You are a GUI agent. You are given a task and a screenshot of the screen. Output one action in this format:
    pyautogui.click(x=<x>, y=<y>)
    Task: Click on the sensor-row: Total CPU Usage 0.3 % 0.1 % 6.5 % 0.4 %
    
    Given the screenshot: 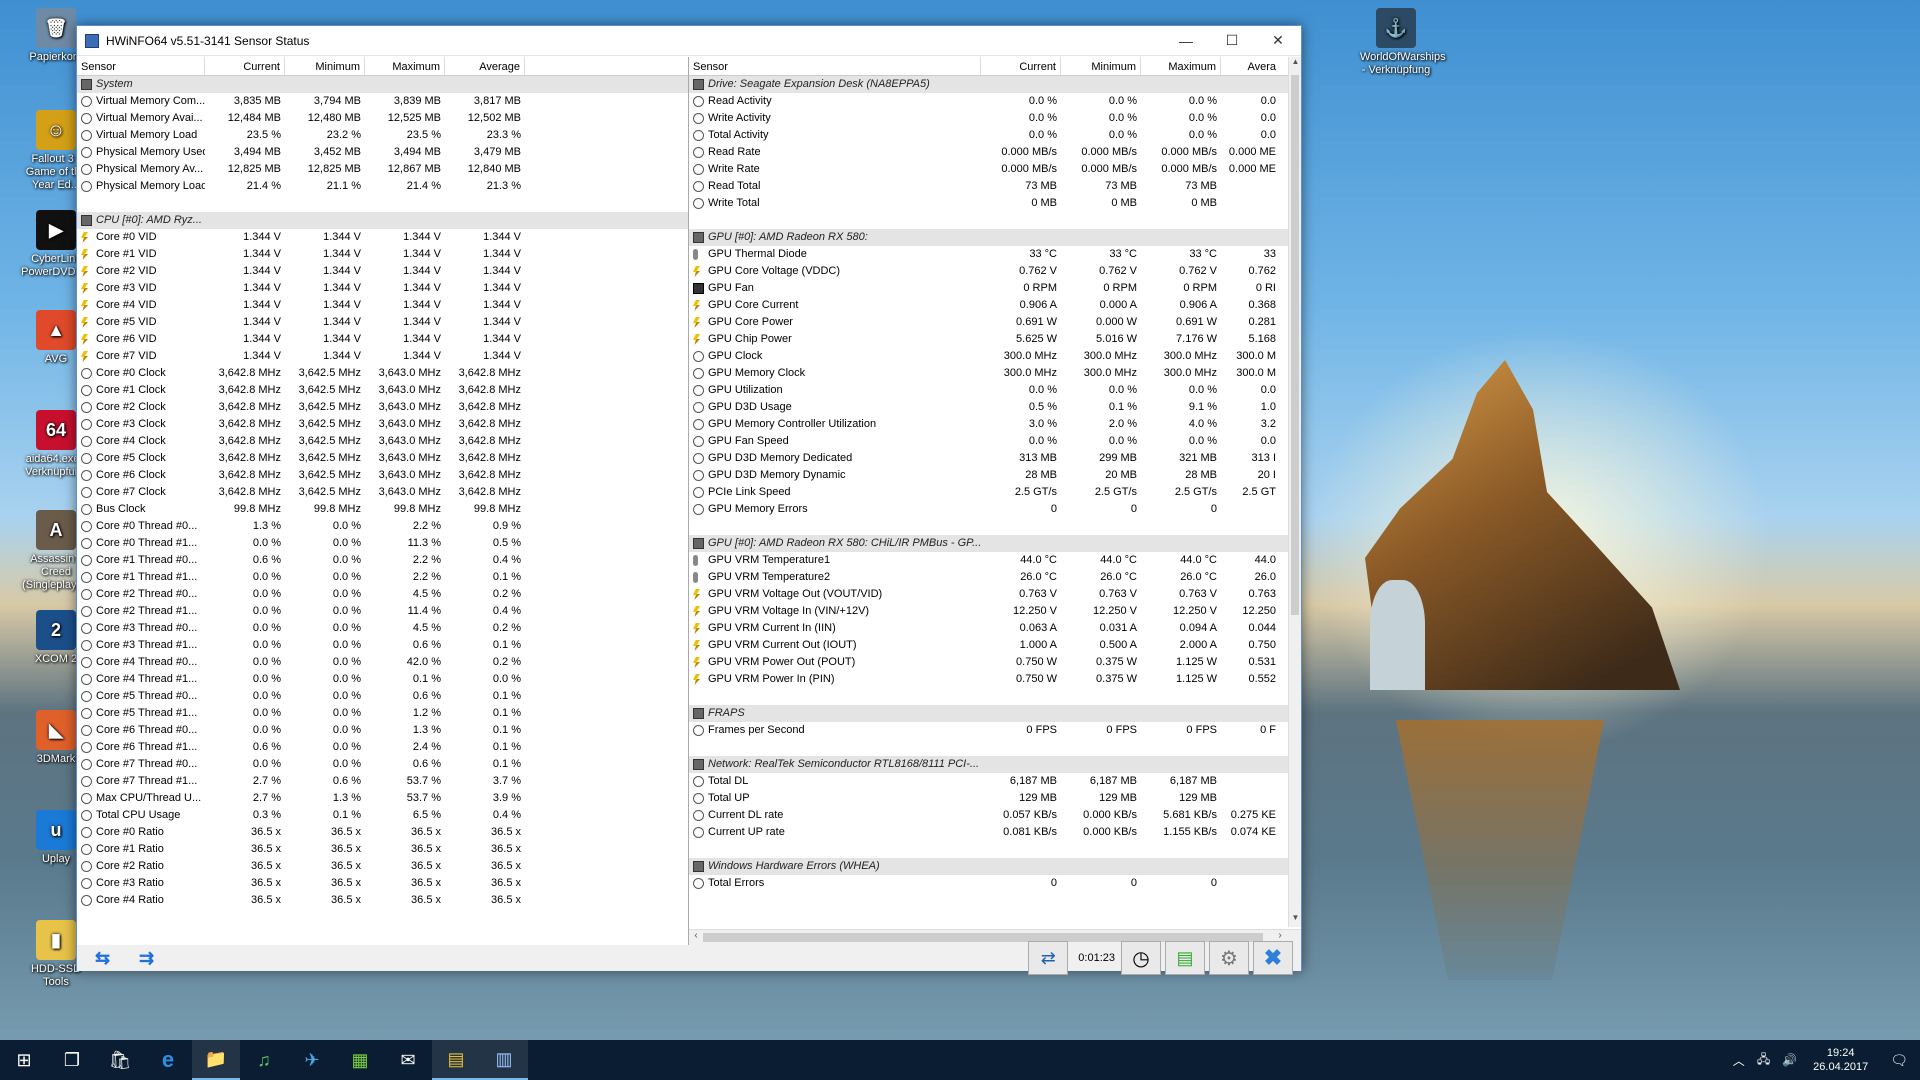 What is the action you would take?
    pyautogui.click(x=382, y=815)
    